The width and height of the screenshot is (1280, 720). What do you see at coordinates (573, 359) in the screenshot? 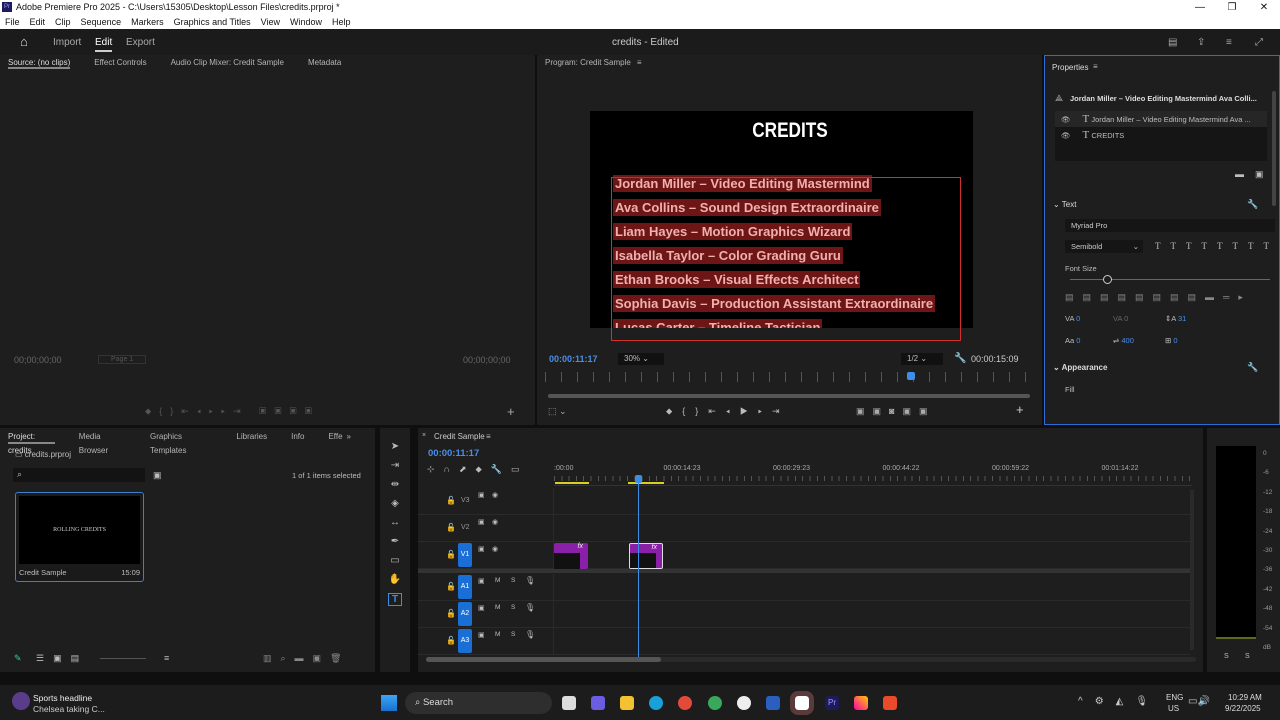
I see `program-timecode: 00:00:11:17` at bounding box center [573, 359].